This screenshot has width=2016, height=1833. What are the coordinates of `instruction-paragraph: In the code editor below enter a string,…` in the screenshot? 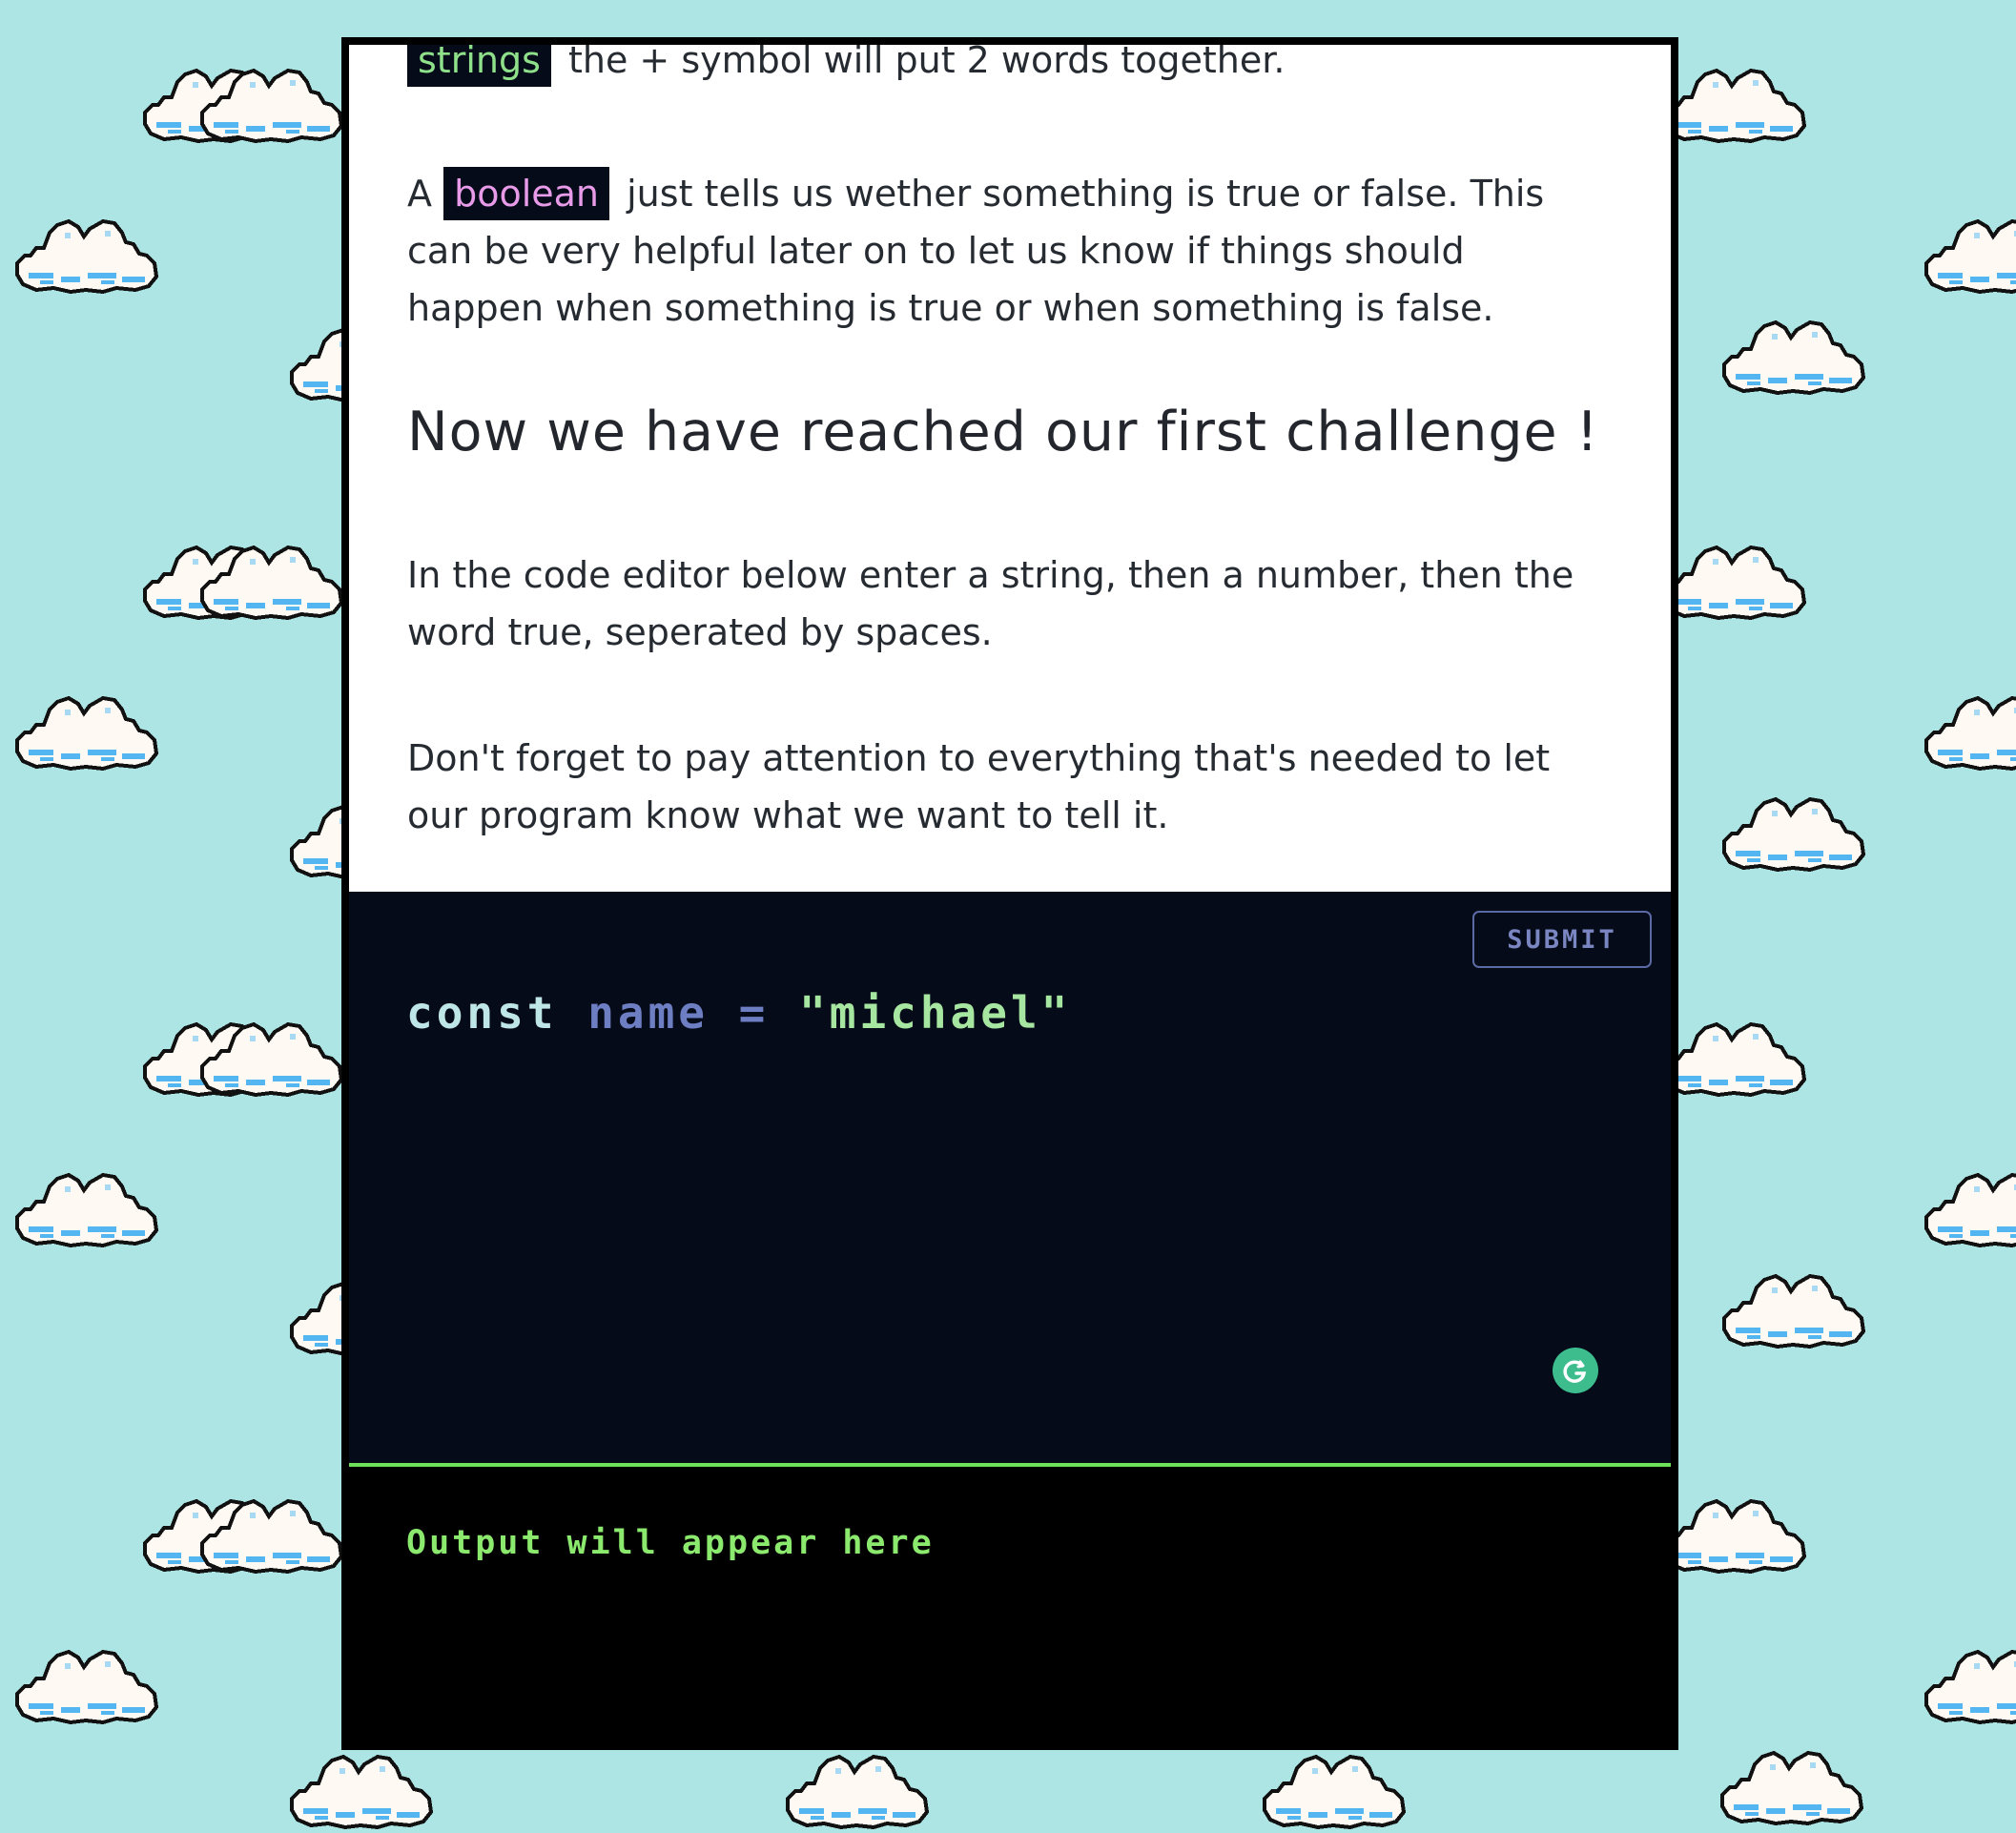 It's located at (991, 603).